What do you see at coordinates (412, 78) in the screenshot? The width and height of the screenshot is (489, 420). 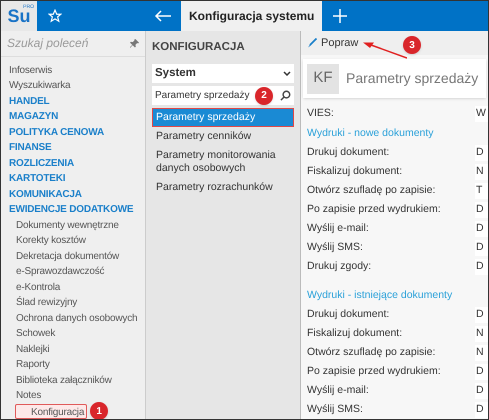 I see `record-title: Parametry sprzedaży` at bounding box center [412, 78].